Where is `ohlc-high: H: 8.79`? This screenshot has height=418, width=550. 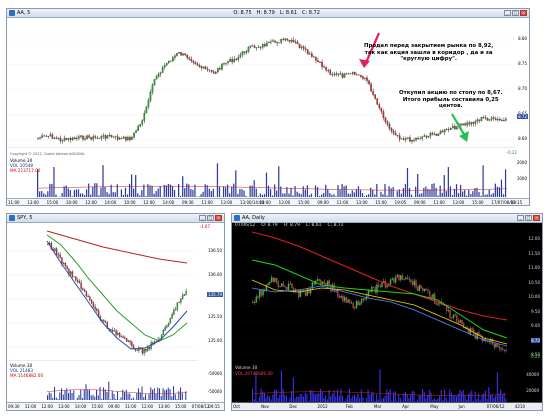
ohlc-high: H: 8.79 is located at coordinates (265, 13).